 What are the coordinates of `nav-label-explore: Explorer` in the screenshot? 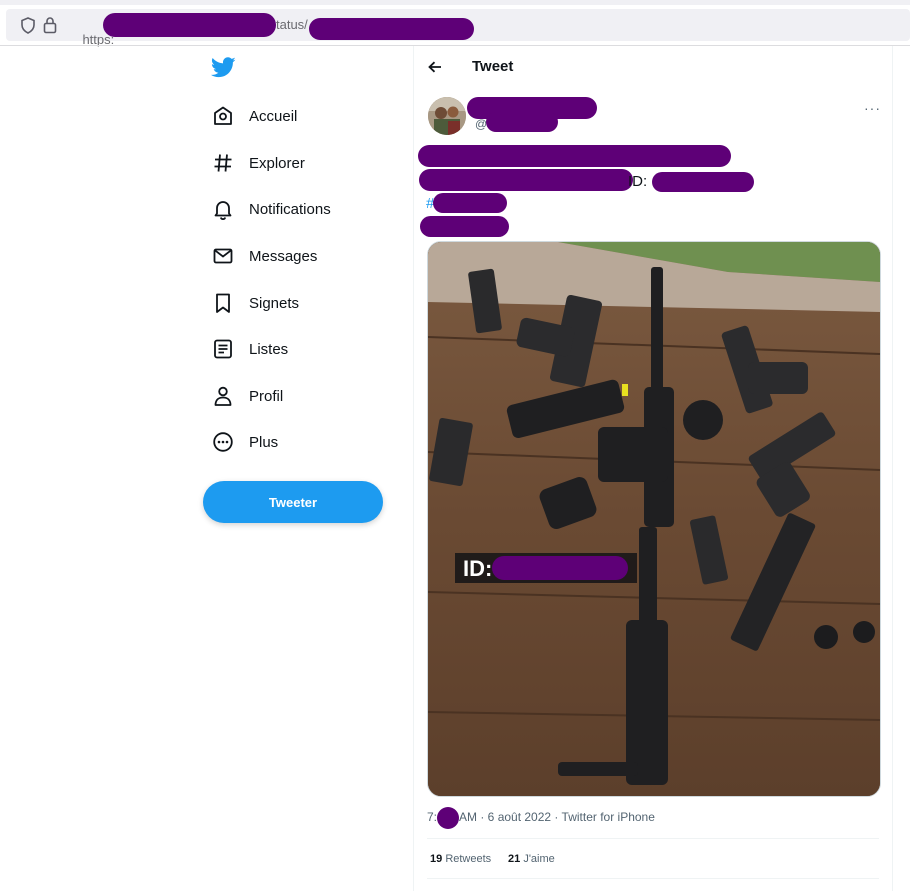 It's located at (277, 163).